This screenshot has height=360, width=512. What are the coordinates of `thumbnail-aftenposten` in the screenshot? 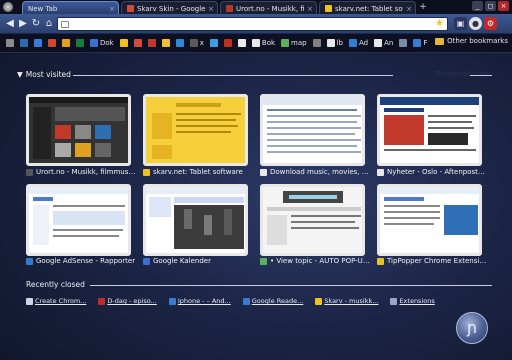 It's located at (429, 130).